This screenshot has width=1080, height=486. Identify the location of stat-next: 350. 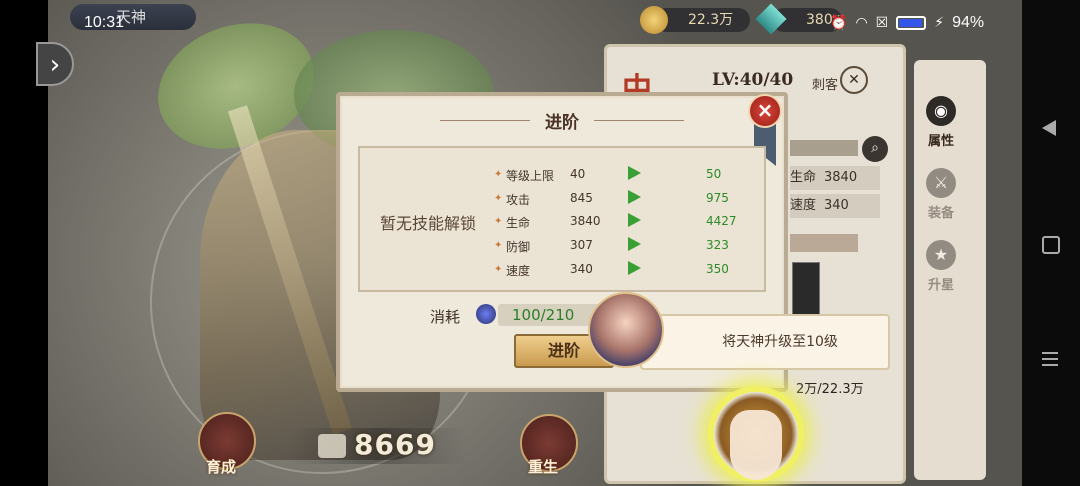
(717, 269).